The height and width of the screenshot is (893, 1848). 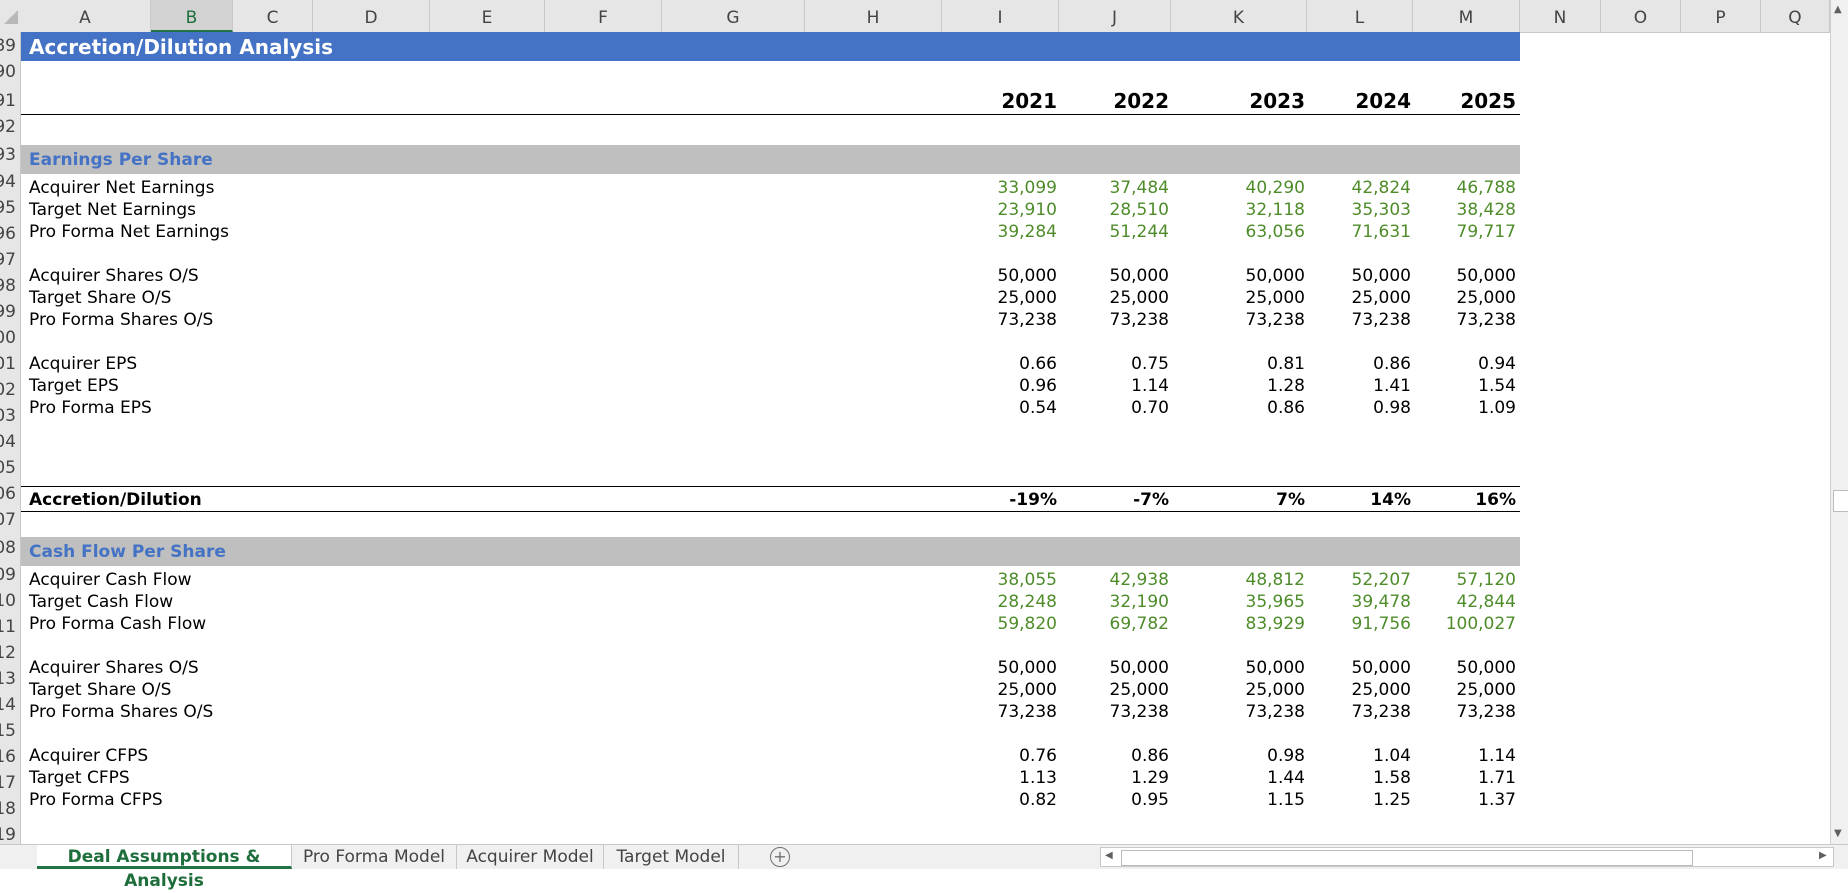 I want to click on row-label: Pro Forma EPS, so click(x=90, y=408).